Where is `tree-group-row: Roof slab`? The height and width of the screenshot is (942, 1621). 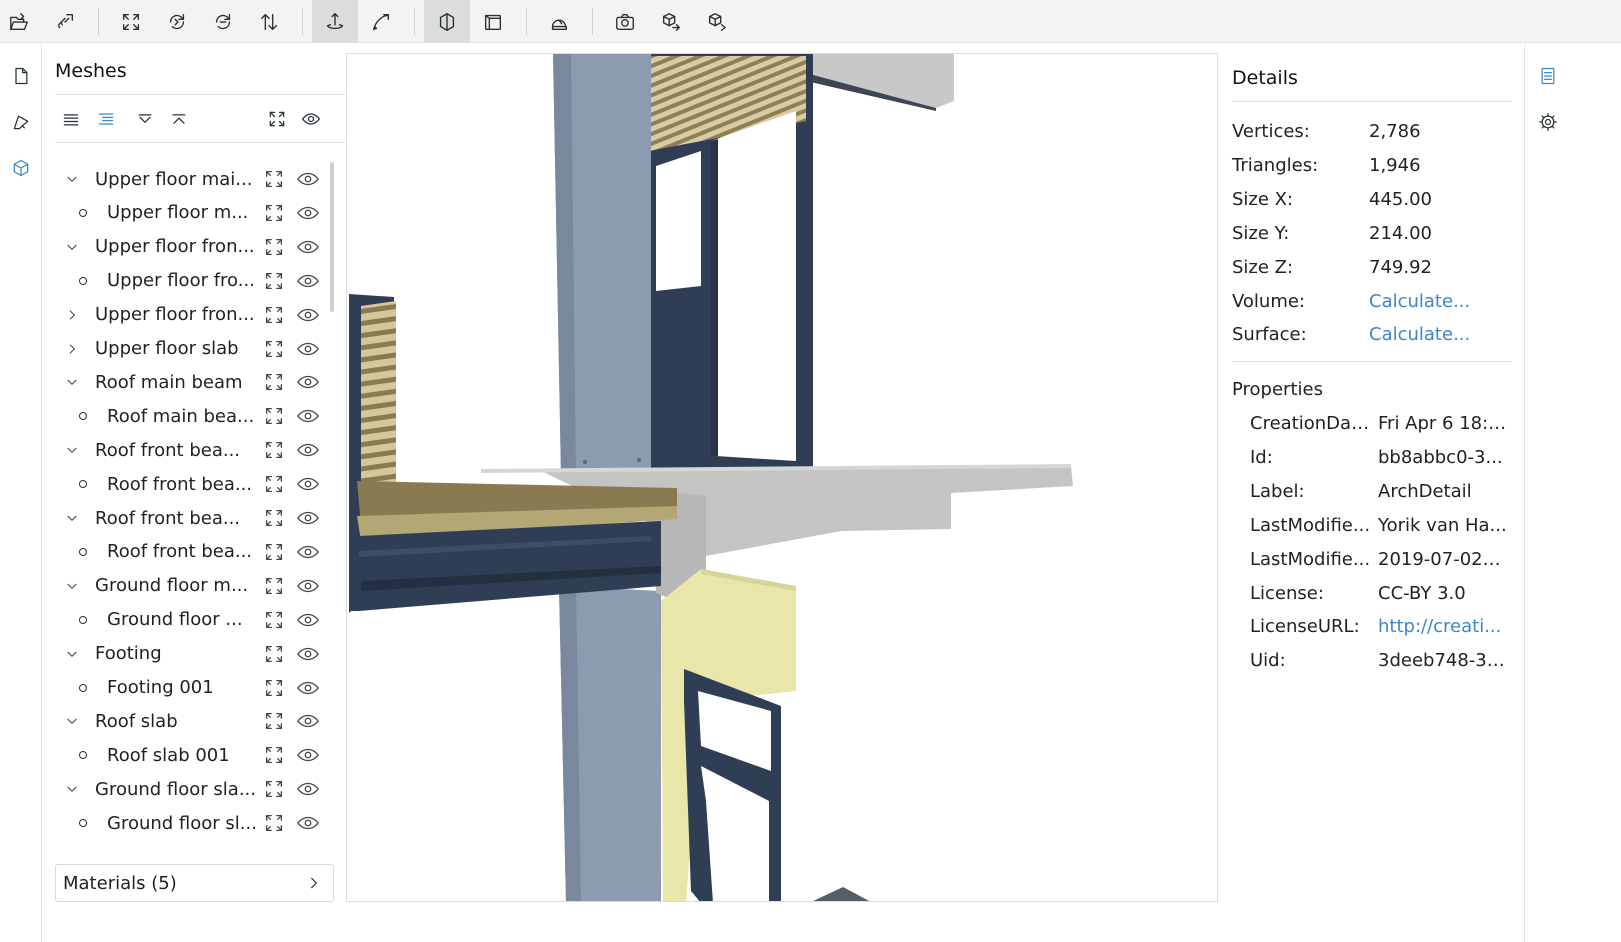
tree-group-row: Roof slab is located at coordinates (193, 721).